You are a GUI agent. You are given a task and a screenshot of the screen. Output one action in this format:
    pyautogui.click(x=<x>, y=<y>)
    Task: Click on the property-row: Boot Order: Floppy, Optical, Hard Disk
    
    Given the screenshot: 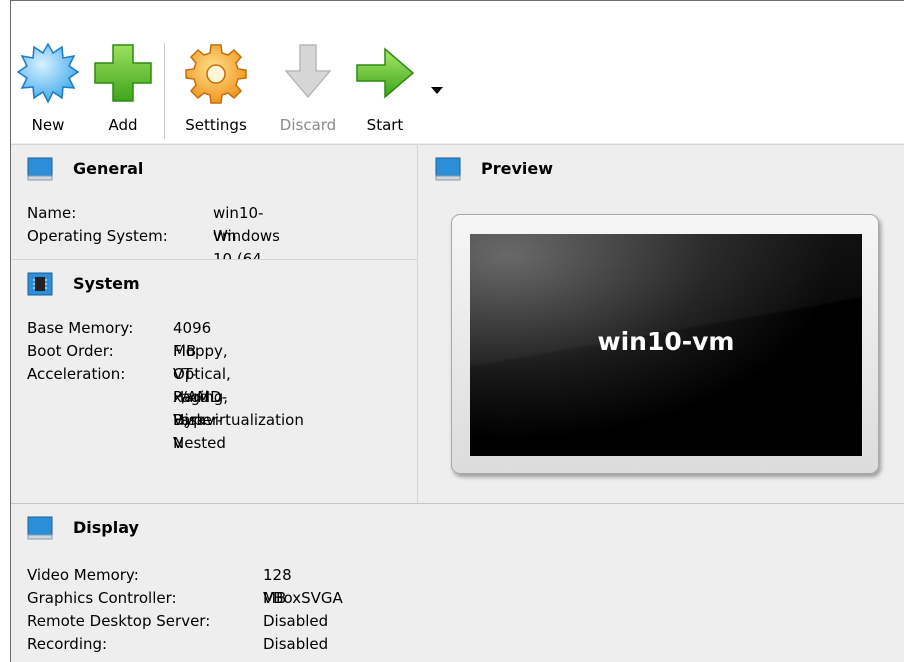 What is the action you would take?
    pyautogui.click(x=129, y=384)
    